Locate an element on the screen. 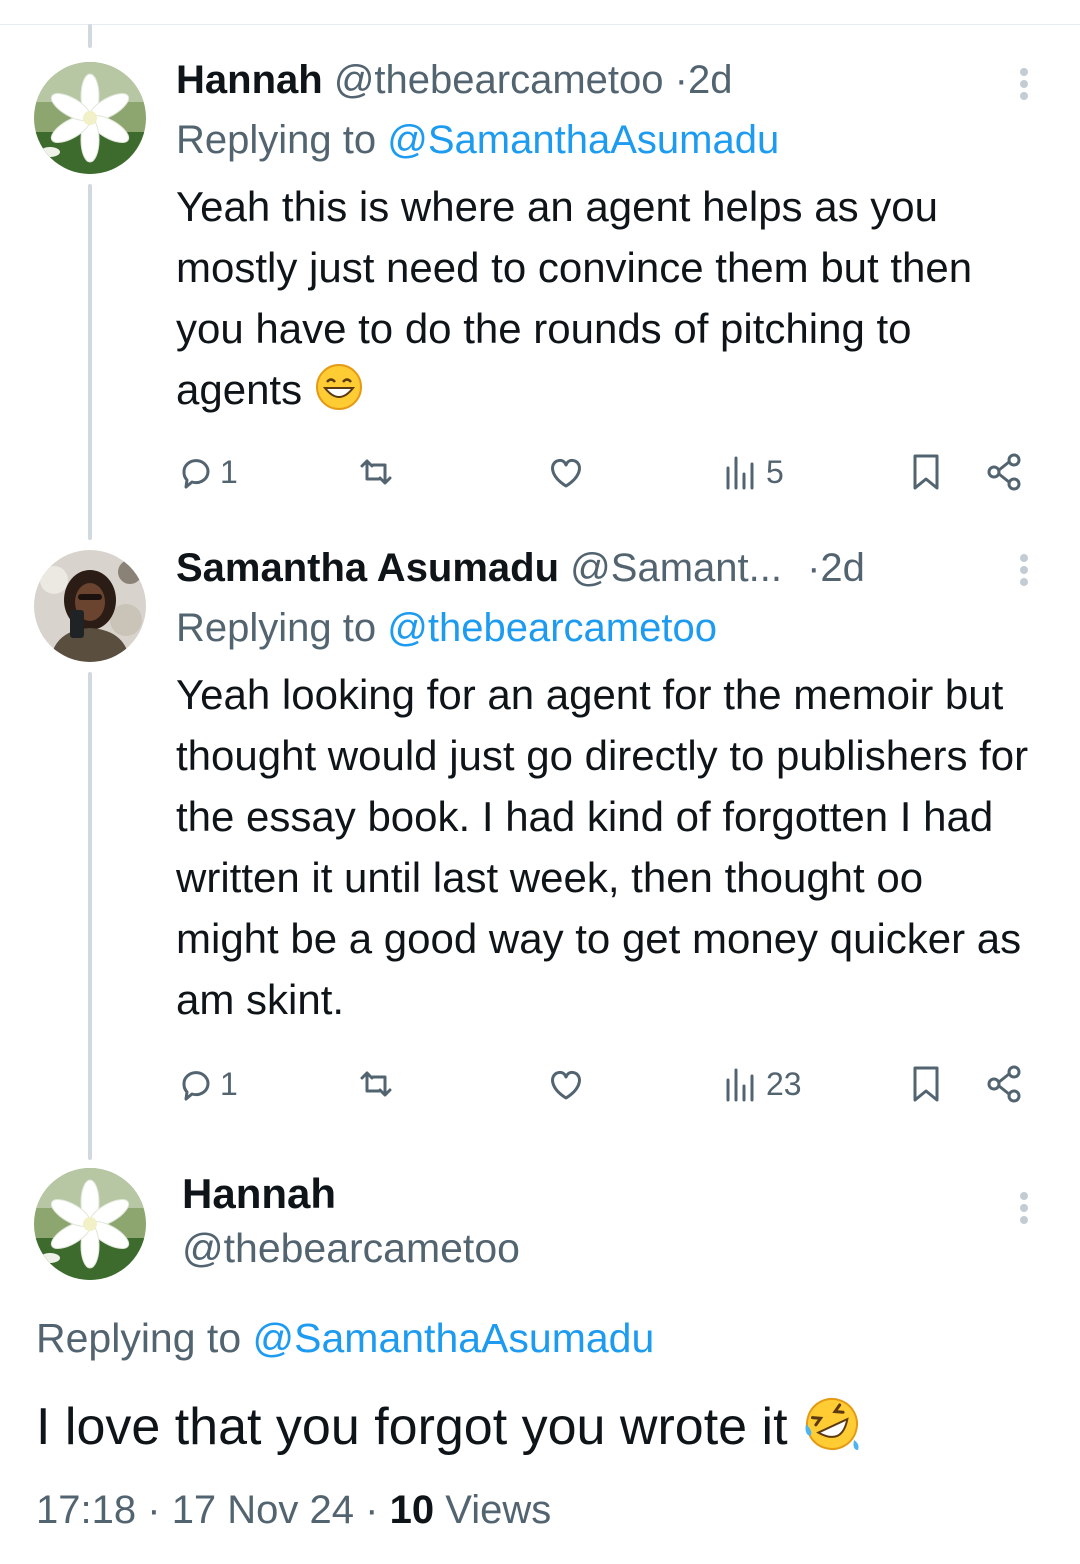 Image resolution: width=1080 pixels, height=1564 pixels. main-tweet-time: 17:18 is located at coordinates (86, 1510).